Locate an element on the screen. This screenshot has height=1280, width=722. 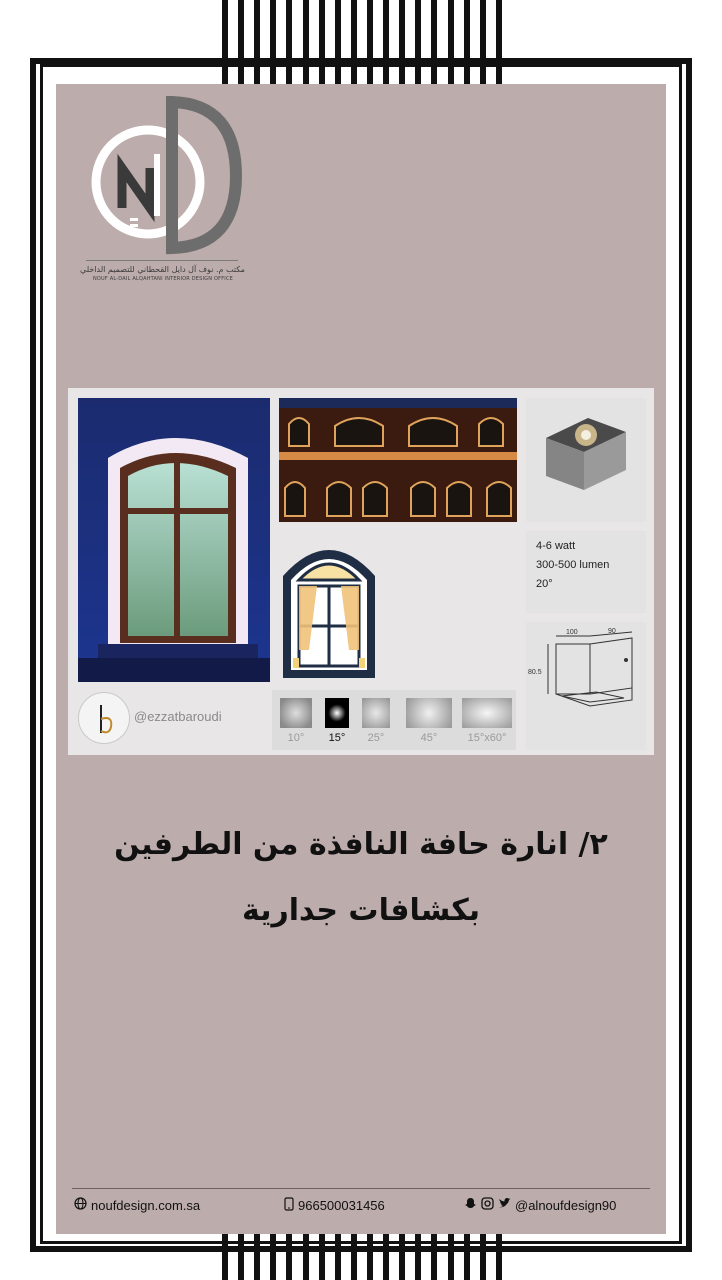
designer-signature: @ezzatbaroudi is located at coordinates (173, 718).